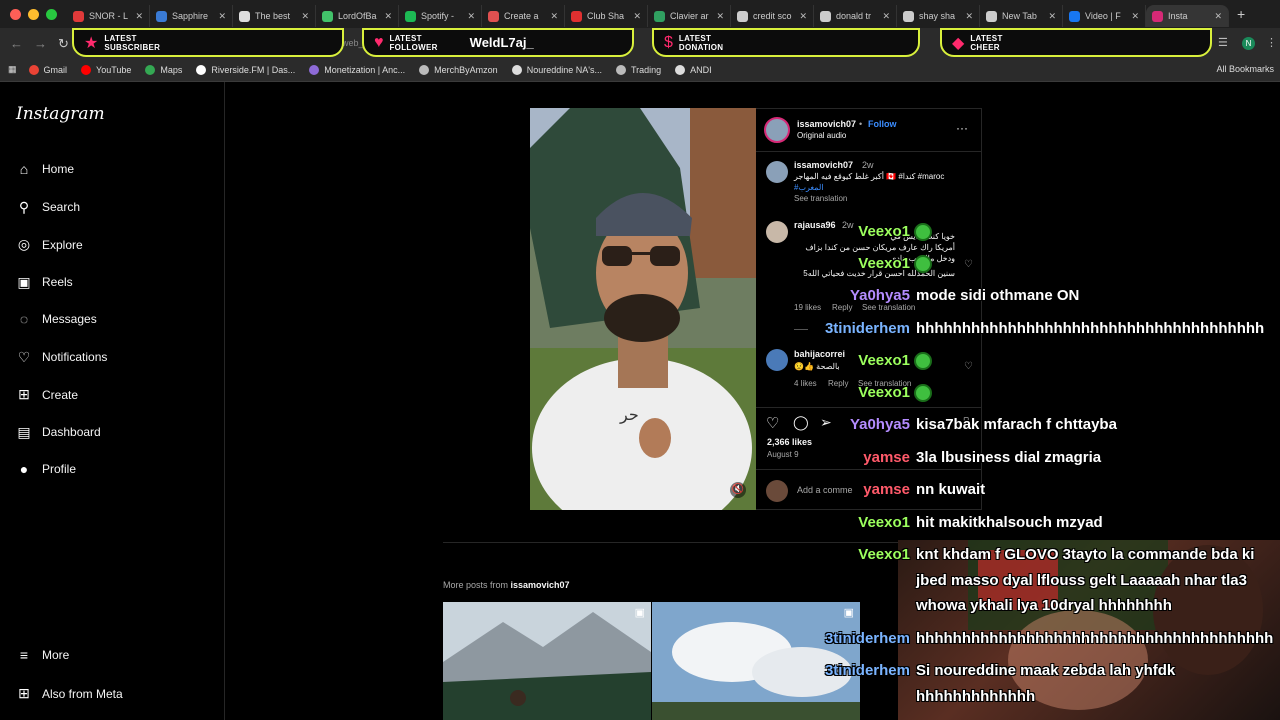  Describe the element at coordinates (869, 469) in the screenshot. I see `divider` at that location.